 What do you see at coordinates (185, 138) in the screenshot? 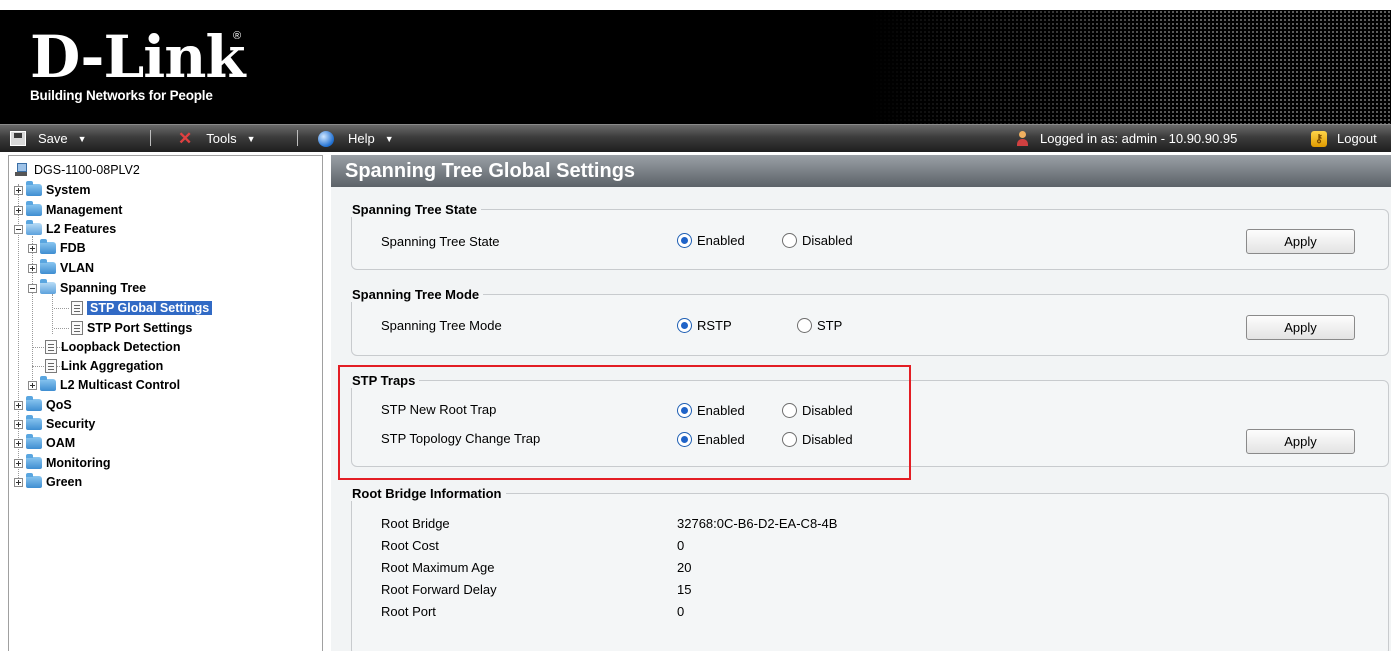
I see `tools-icon: ✕` at bounding box center [185, 138].